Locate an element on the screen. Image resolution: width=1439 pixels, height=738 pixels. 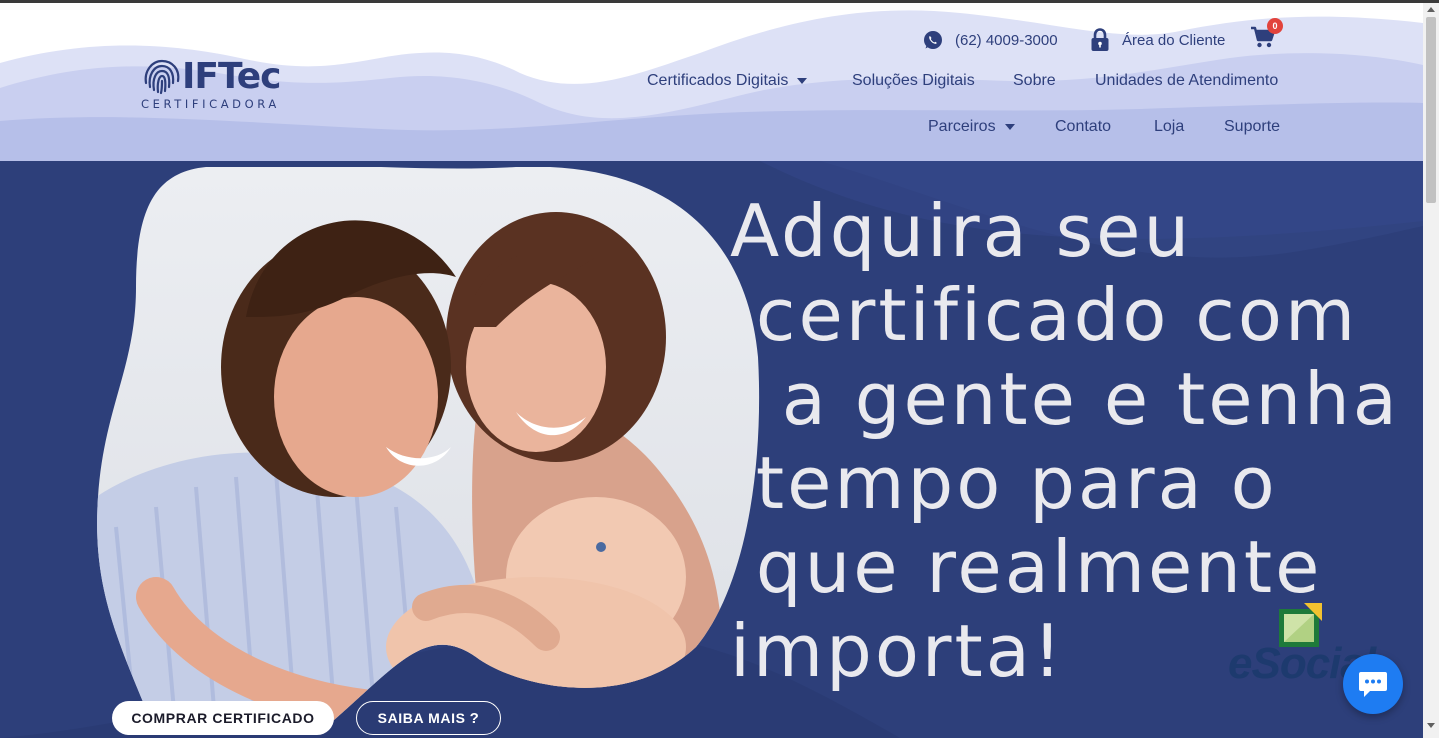
nav-label: Loja is located at coordinates (1169, 126).